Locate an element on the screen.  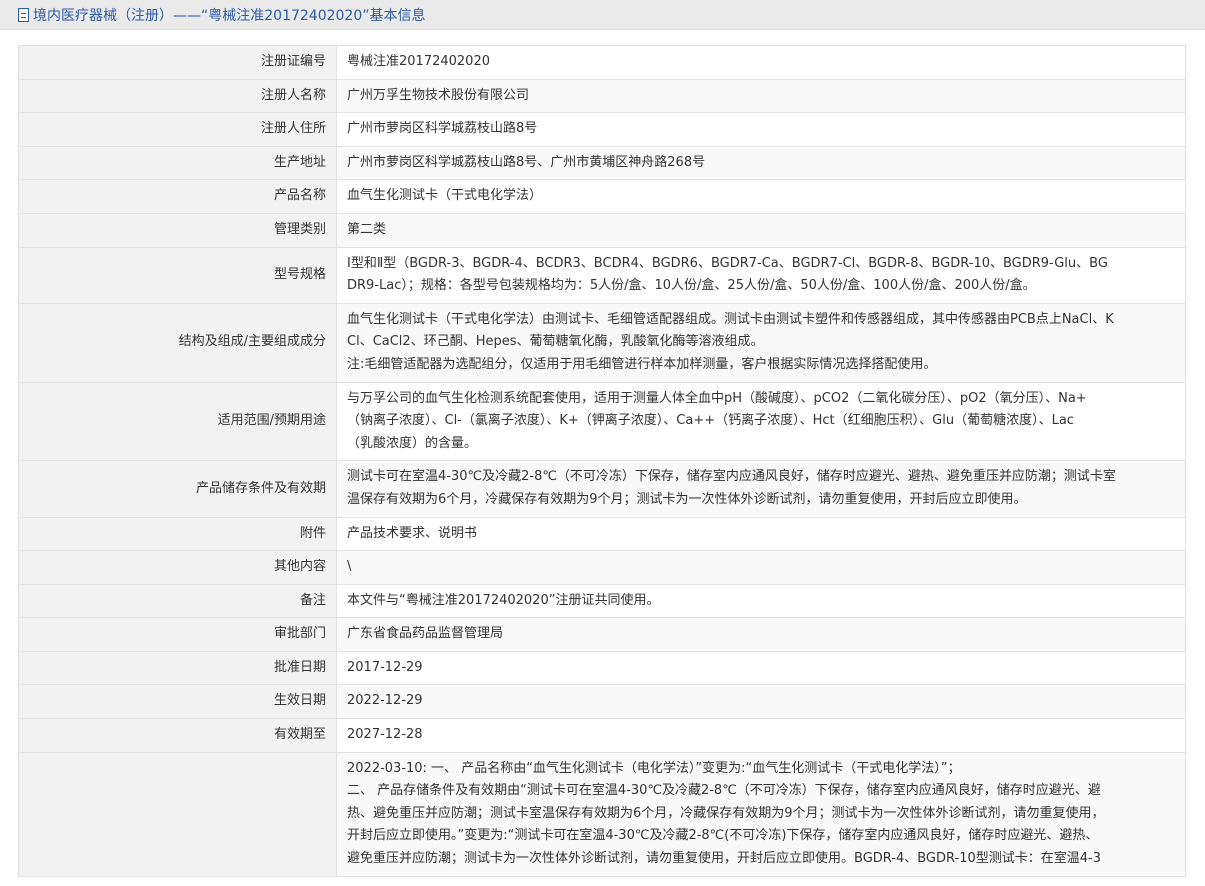
field-label: 生产地址 is located at coordinates (177, 163).